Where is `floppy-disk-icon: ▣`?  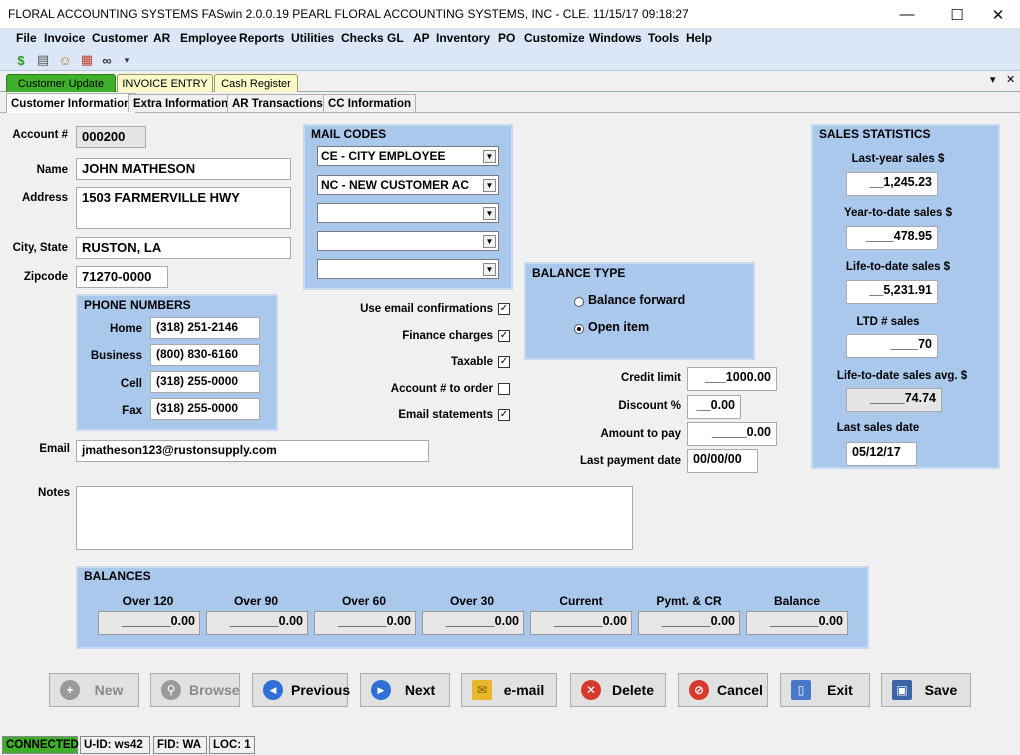
floppy-disk-icon: ▣ is located at coordinates (902, 690).